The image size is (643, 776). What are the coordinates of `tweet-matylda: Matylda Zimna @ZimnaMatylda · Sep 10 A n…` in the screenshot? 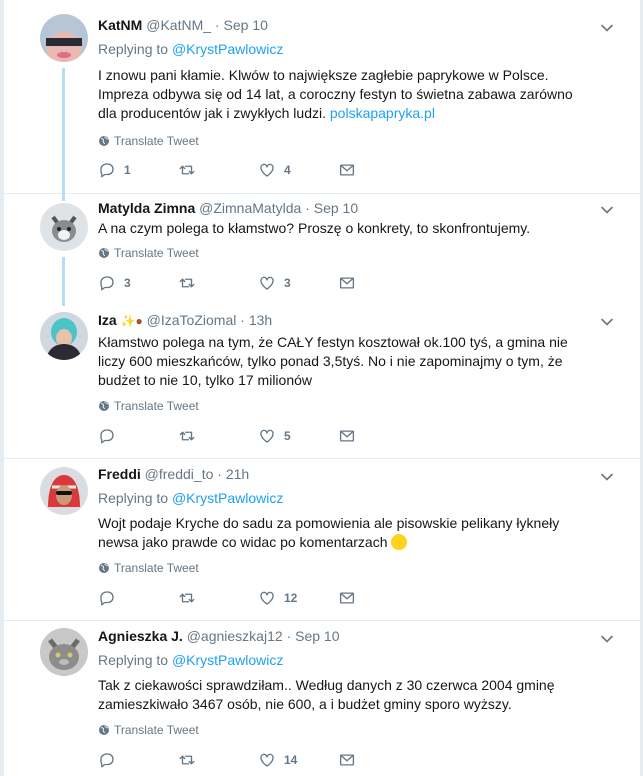 It's located at (322, 249).